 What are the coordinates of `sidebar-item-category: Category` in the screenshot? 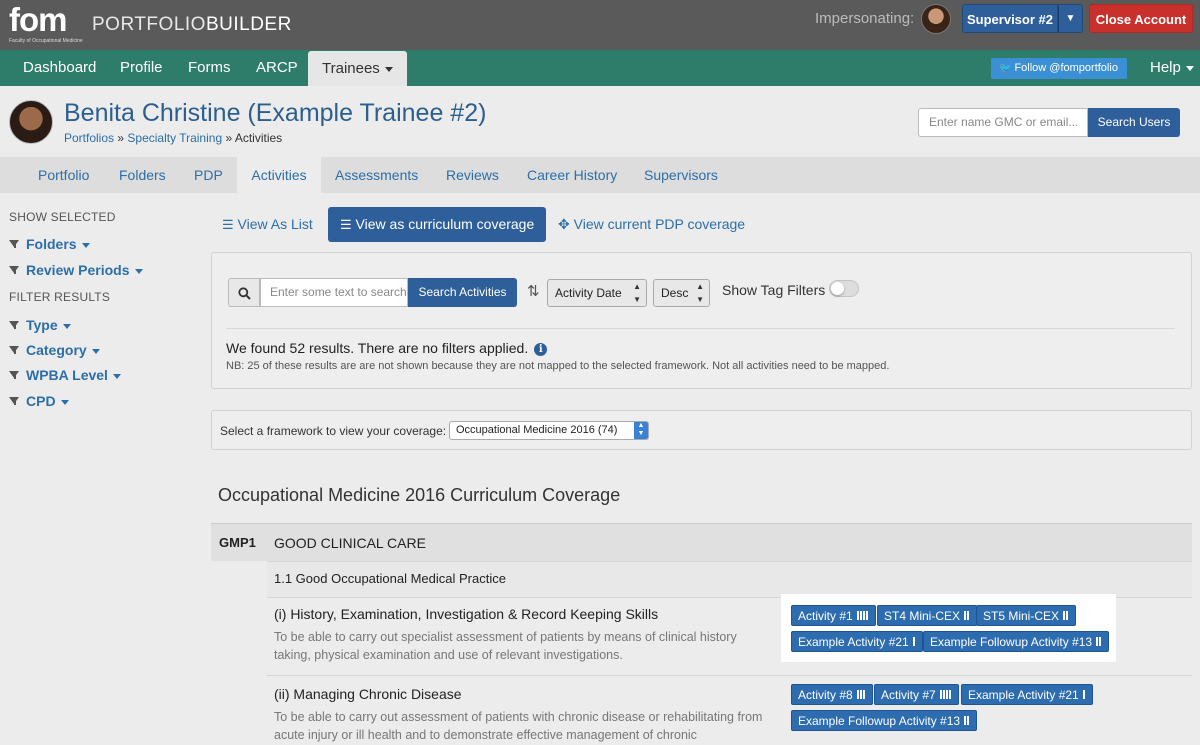 It's located at (54, 350).